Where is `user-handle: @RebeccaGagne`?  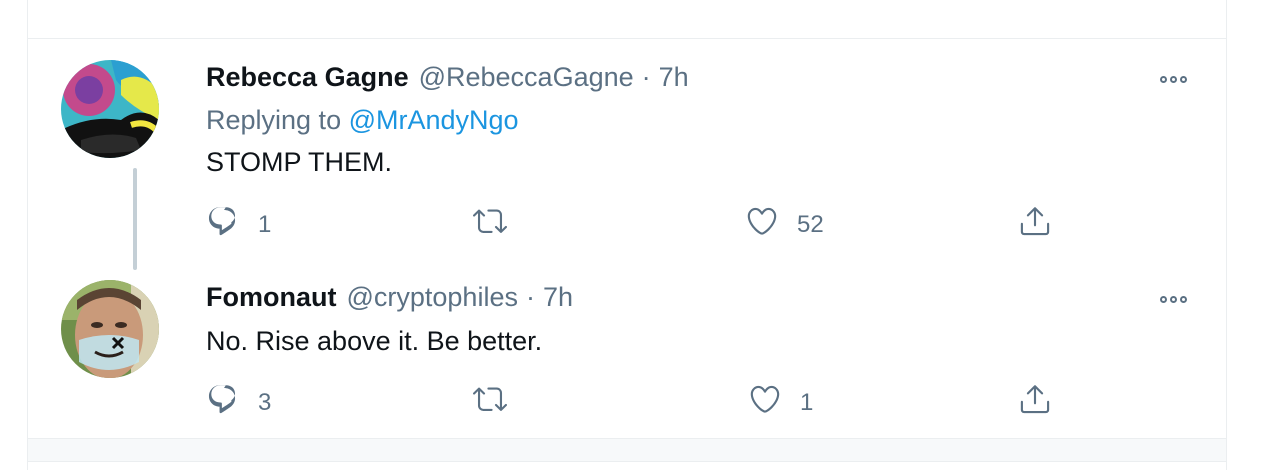 user-handle: @RebeccaGagne is located at coordinates (526, 77).